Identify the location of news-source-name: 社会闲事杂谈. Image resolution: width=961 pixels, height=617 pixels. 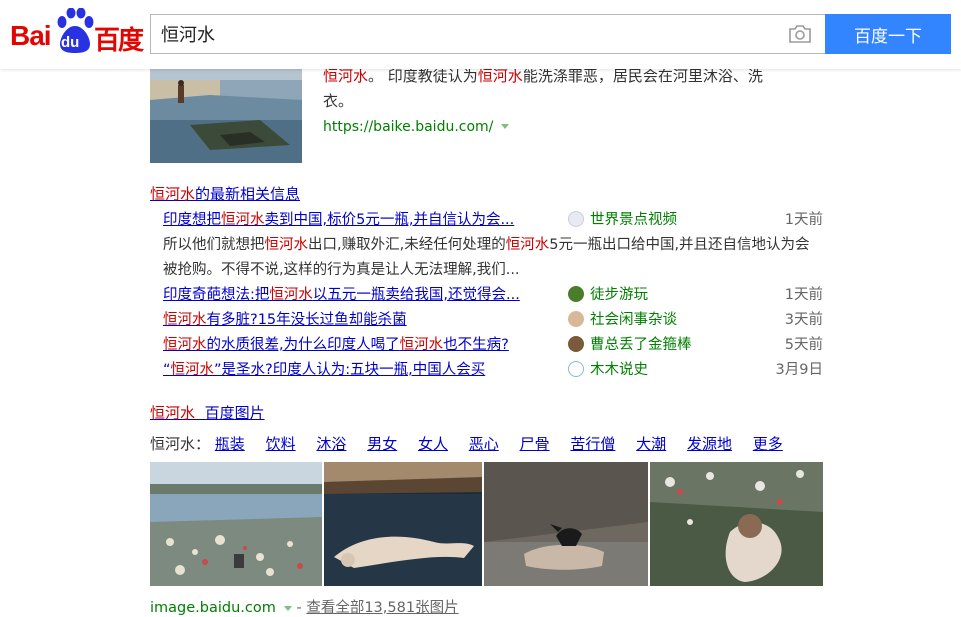
(633, 320).